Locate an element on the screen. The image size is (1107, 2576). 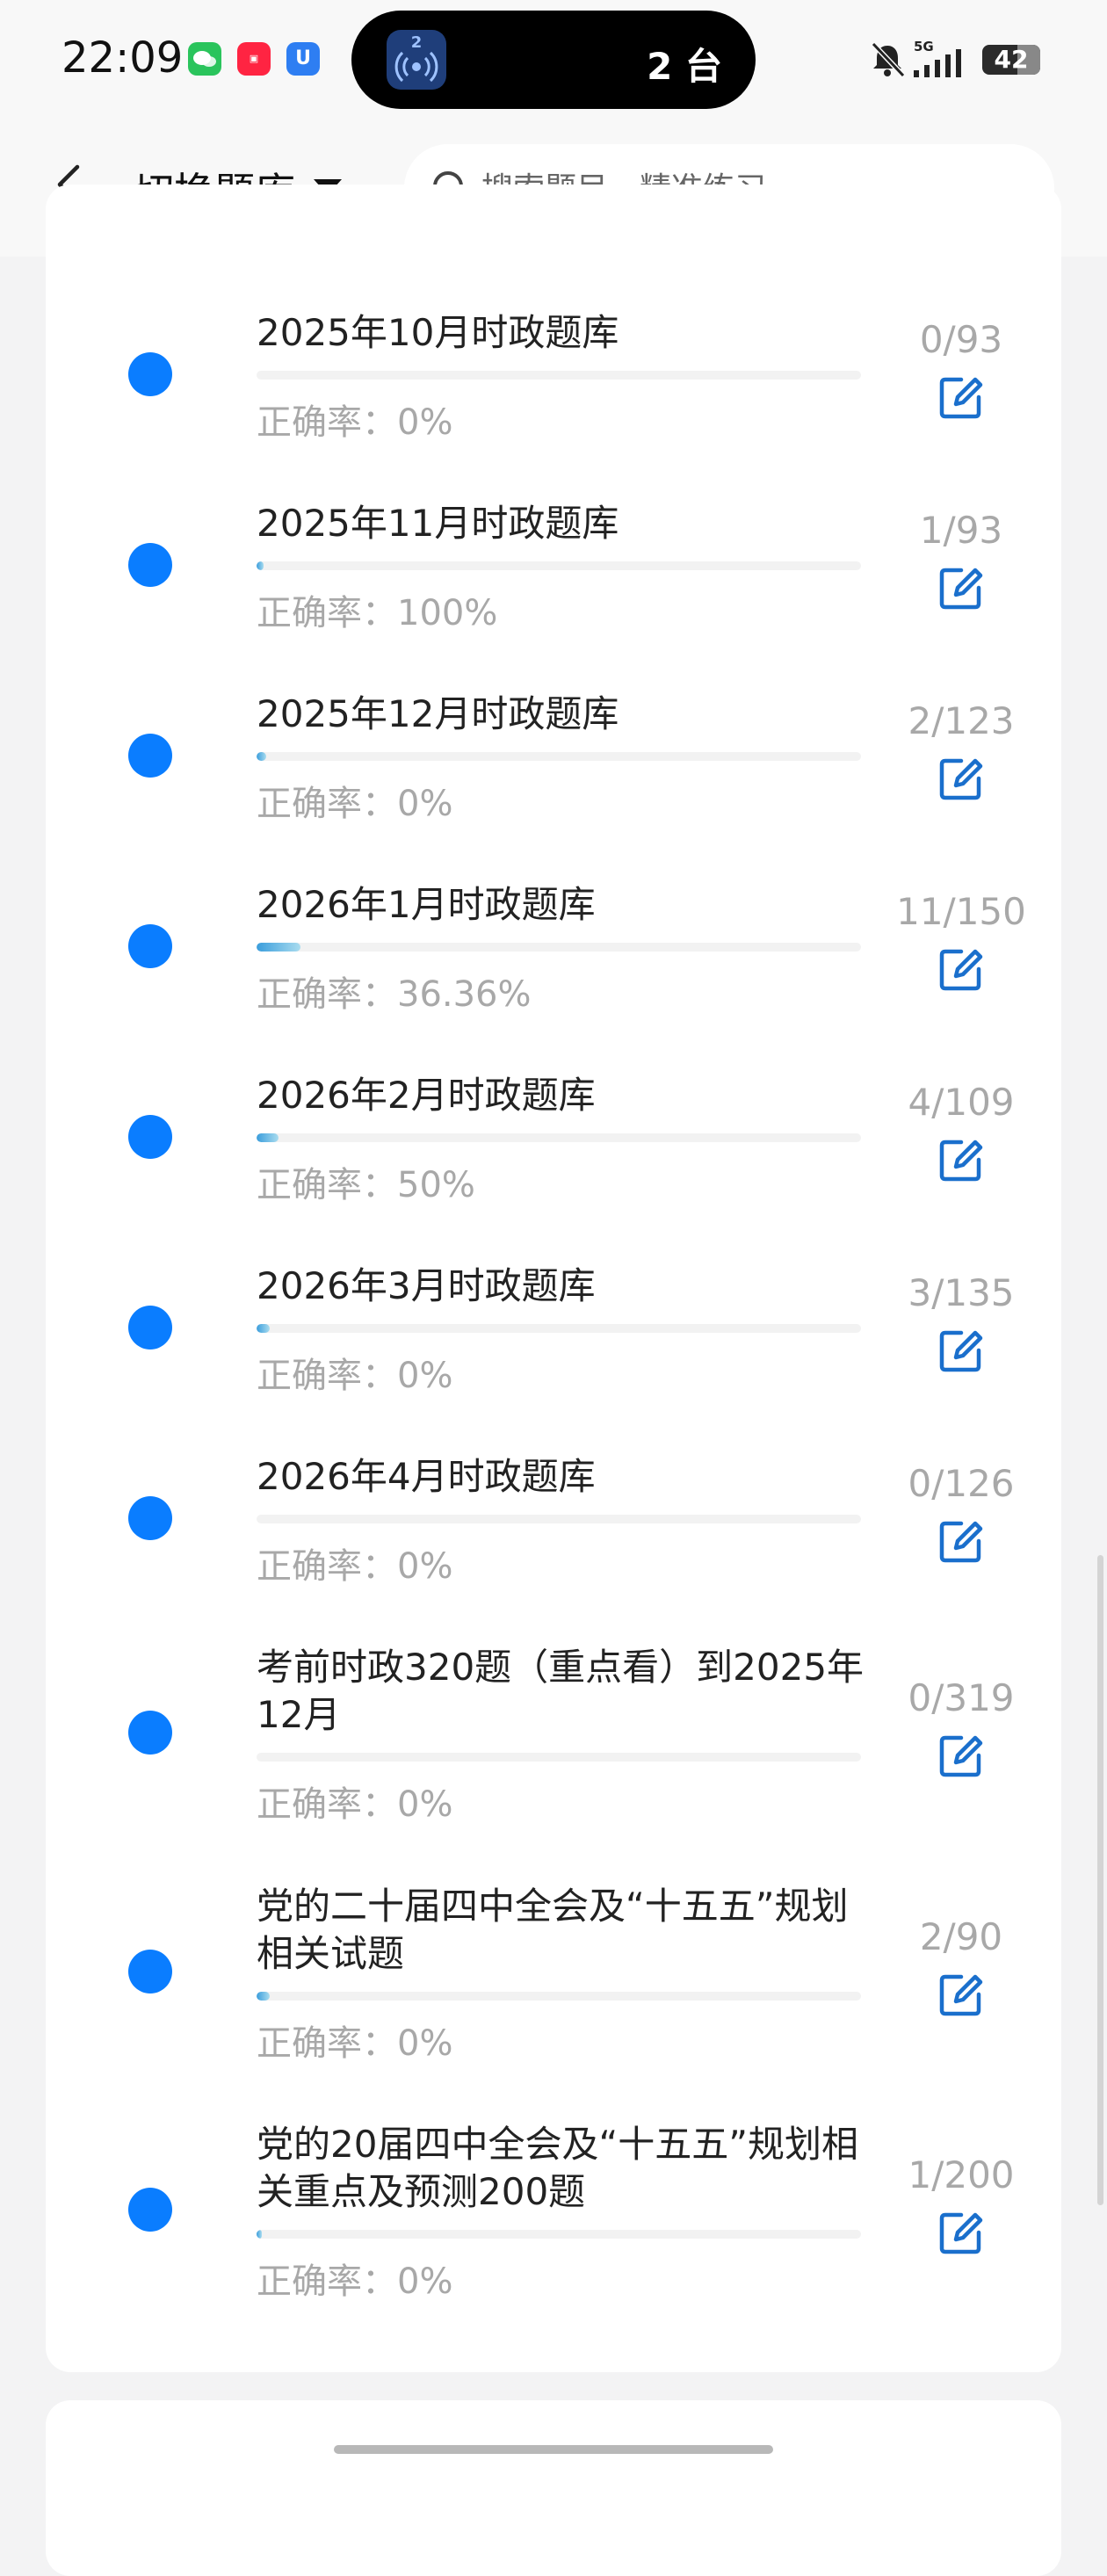
progress-count: 0/93 is located at coordinates (961, 339).